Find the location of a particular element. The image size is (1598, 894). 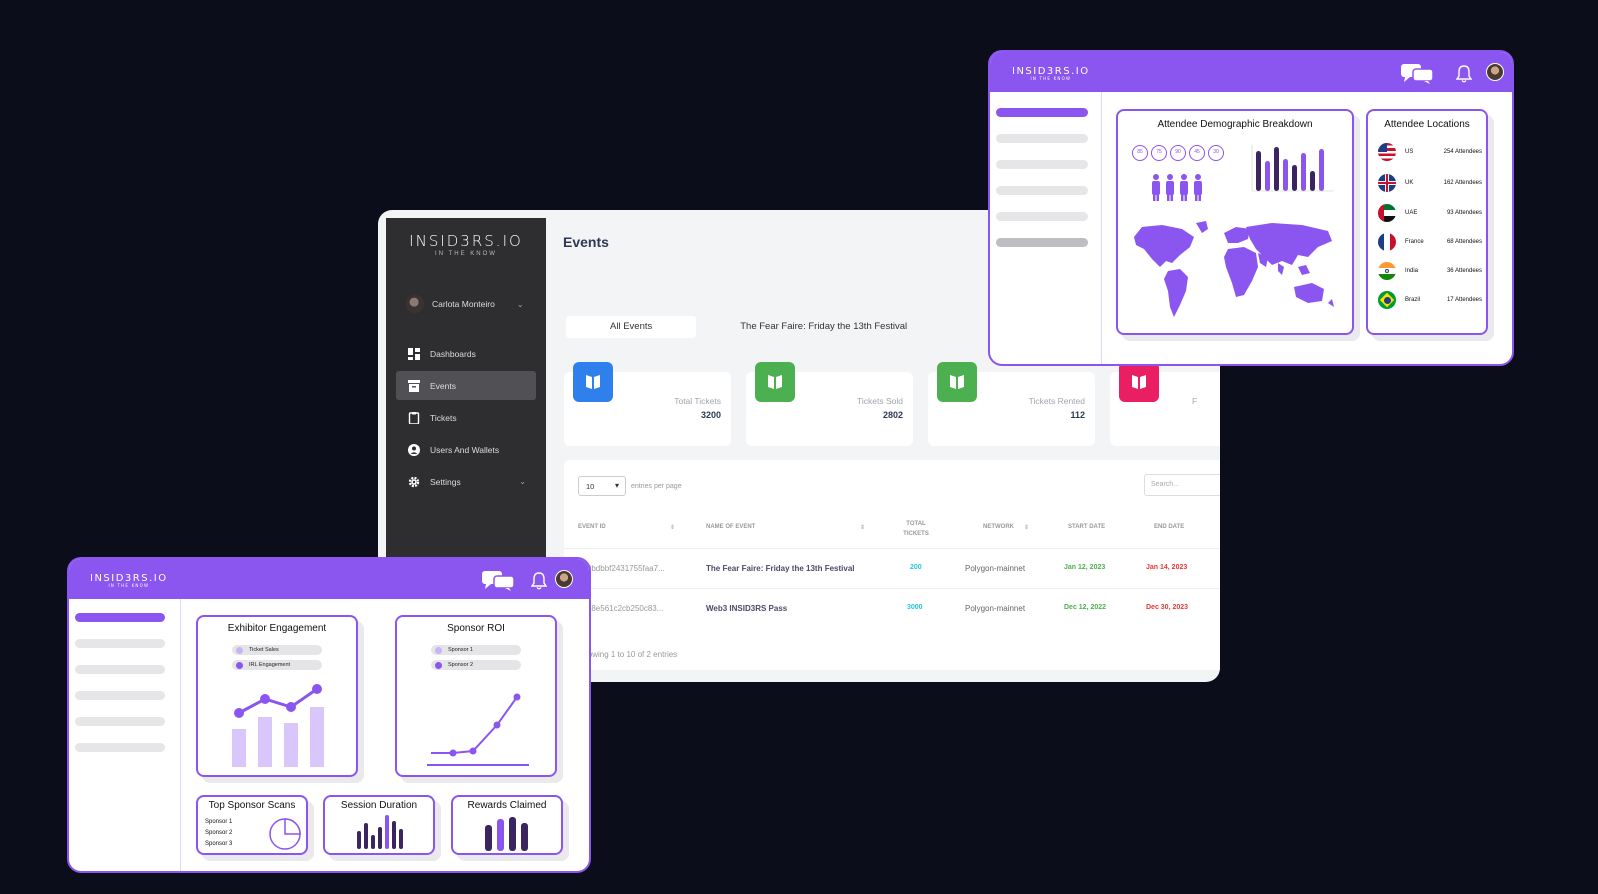

rewards-bar-chart is located at coordinates (506, 834).